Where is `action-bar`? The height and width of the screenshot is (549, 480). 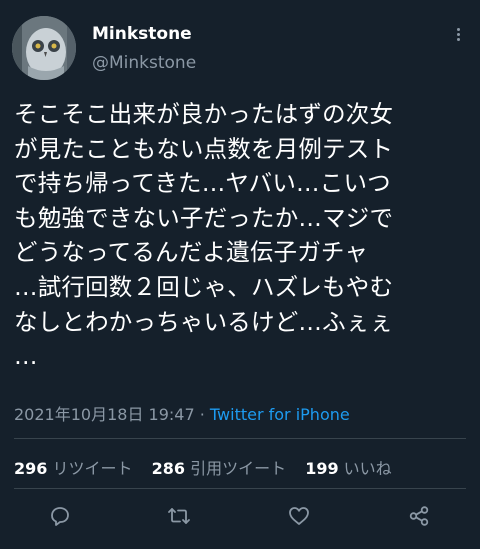
action-bar is located at coordinates (240, 519).